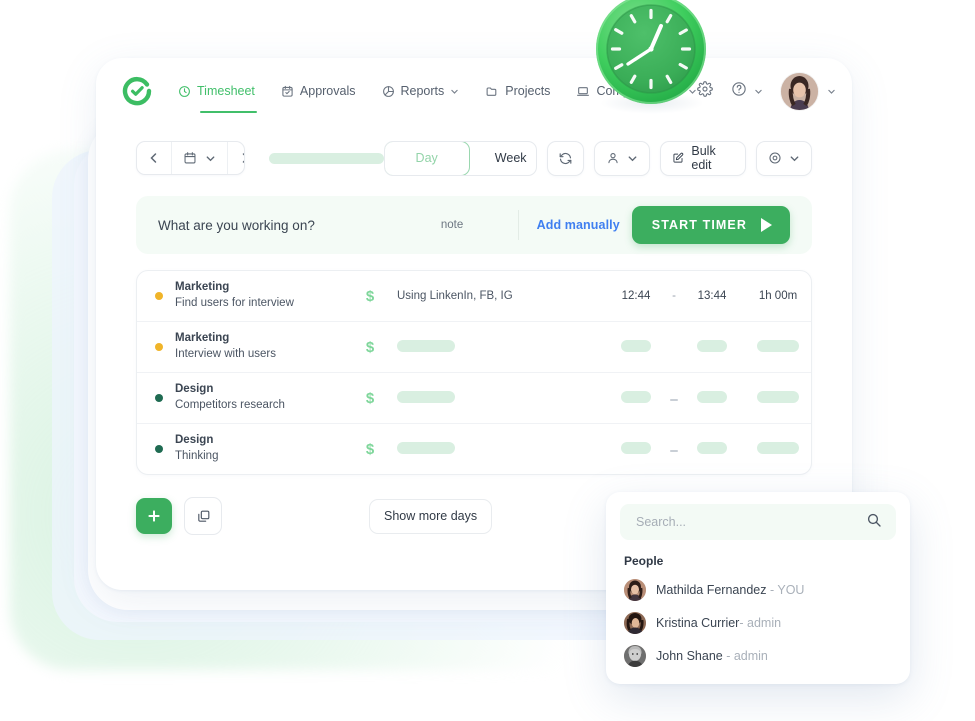  What do you see at coordinates (528, 91) in the screenshot?
I see `nav-item-label: Projects` at bounding box center [528, 91].